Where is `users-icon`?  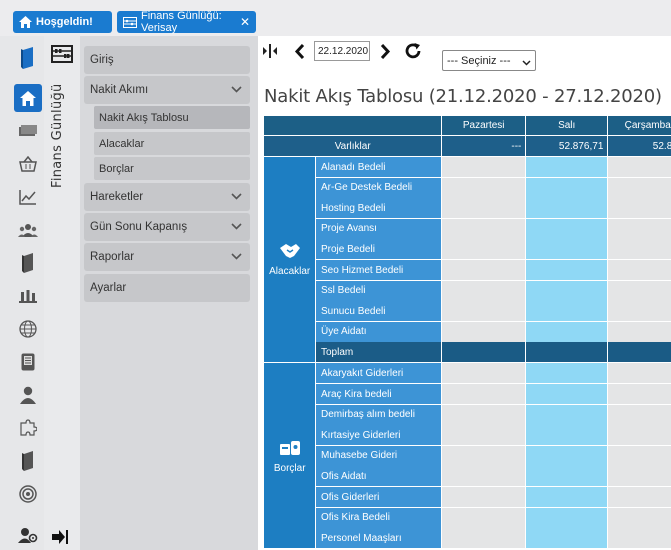 users-icon is located at coordinates (28, 230).